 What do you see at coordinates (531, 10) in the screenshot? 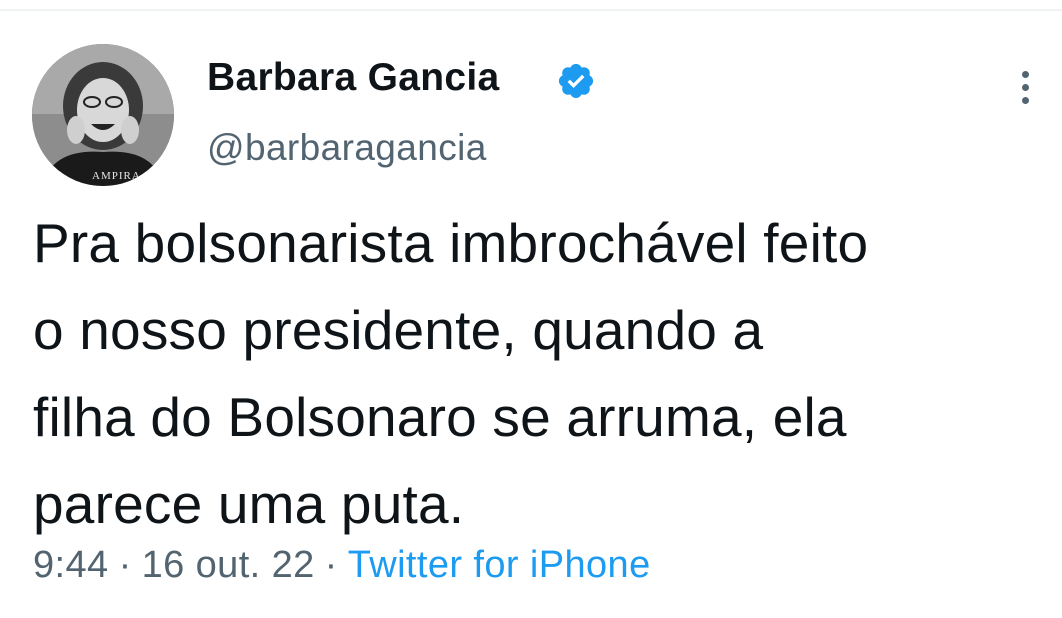
I see `top-divider` at bounding box center [531, 10].